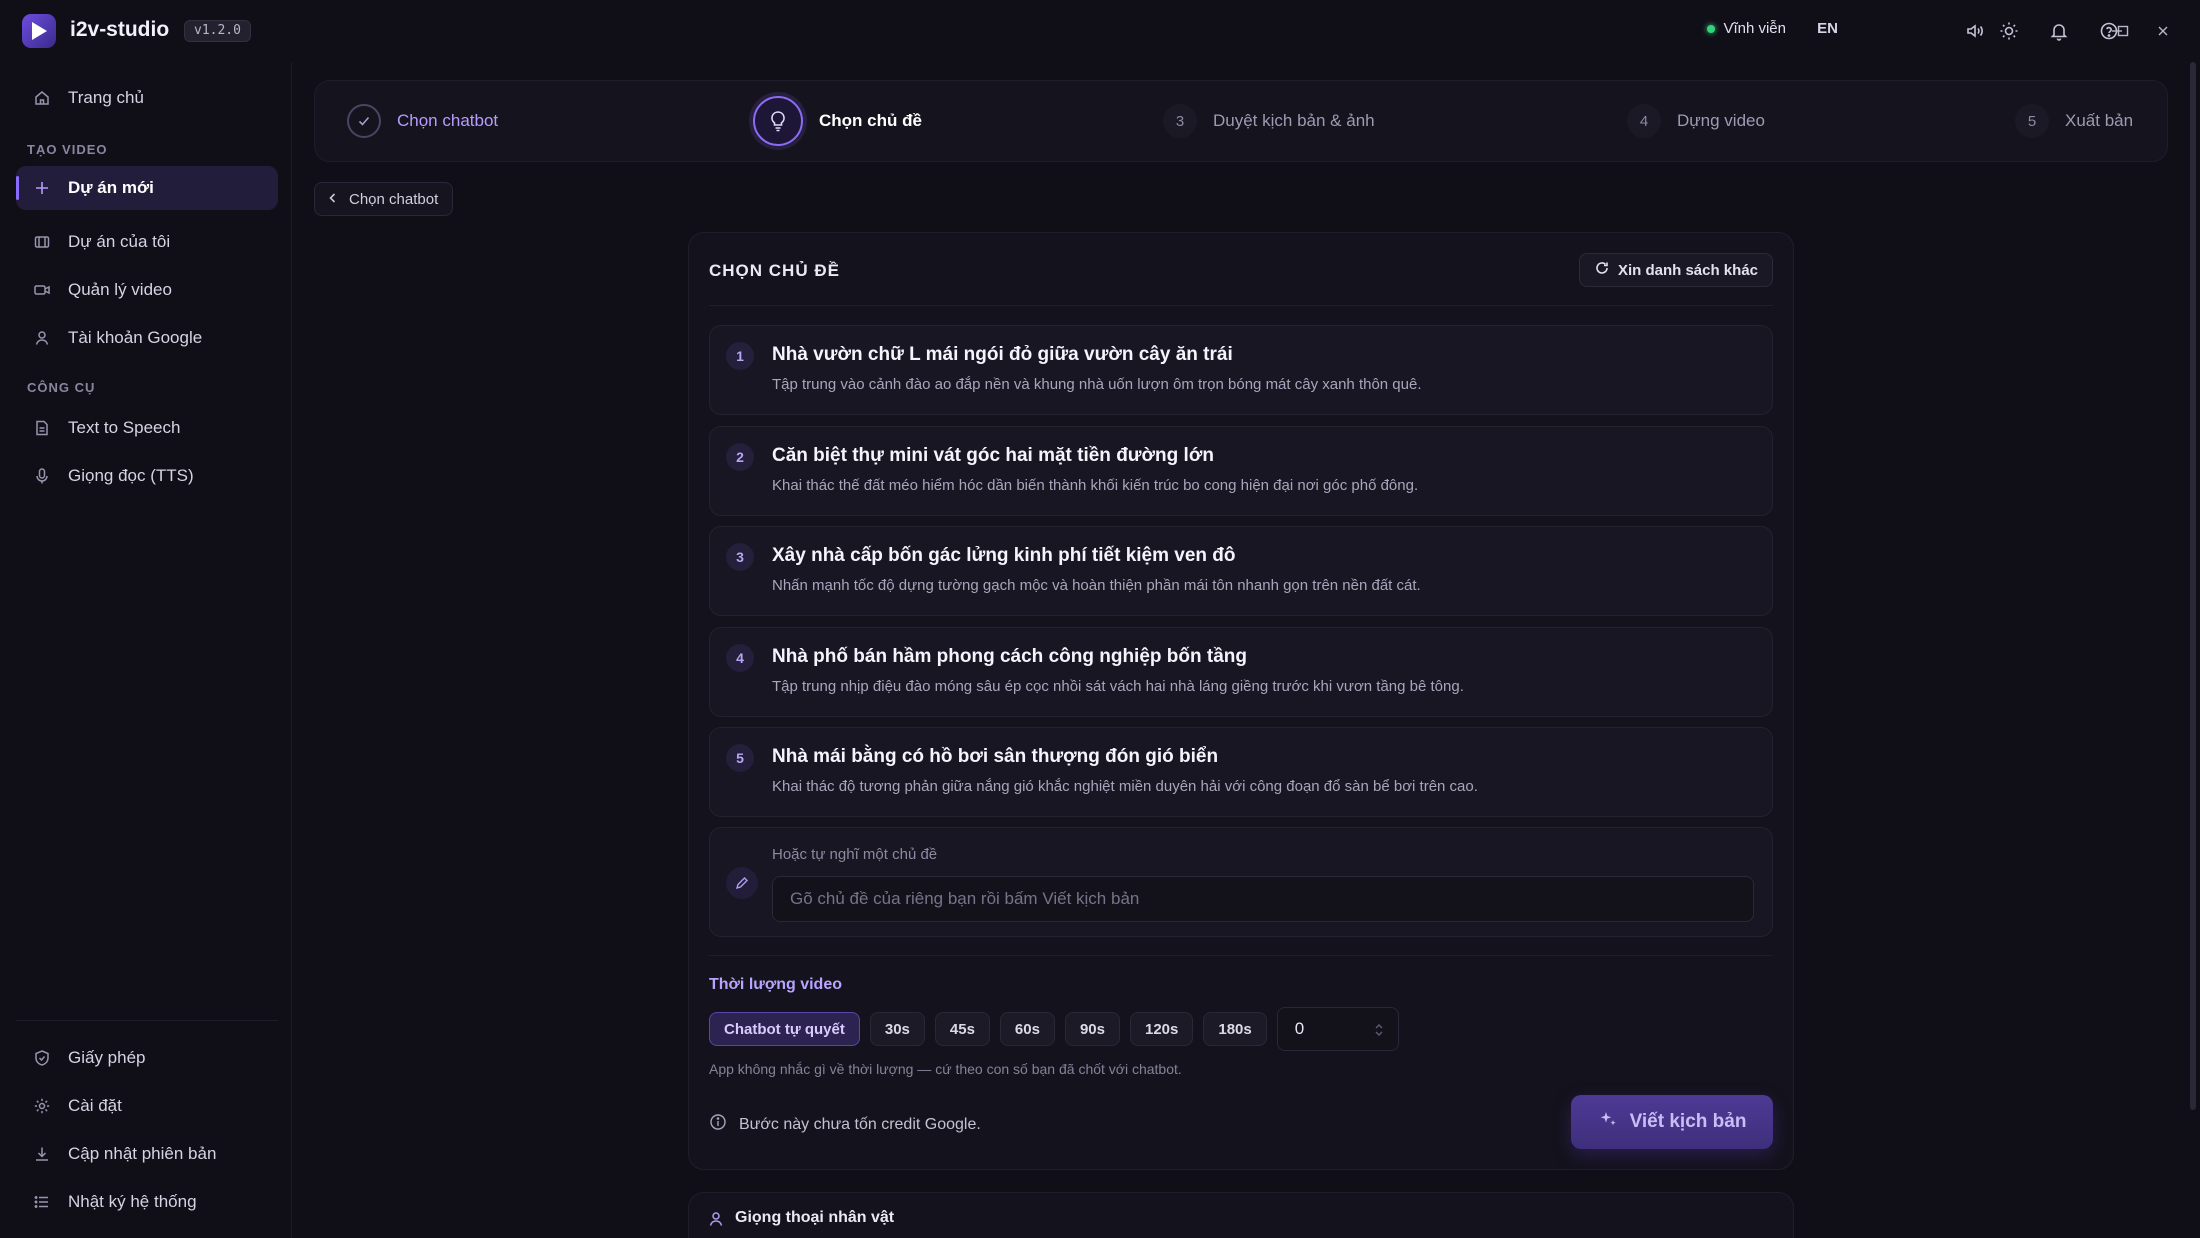  What do you see at coordinates (119, 241) in the screenshot?
I see `sidebar-item-label: Dự án của tôi` at bounding box center [119, 241].